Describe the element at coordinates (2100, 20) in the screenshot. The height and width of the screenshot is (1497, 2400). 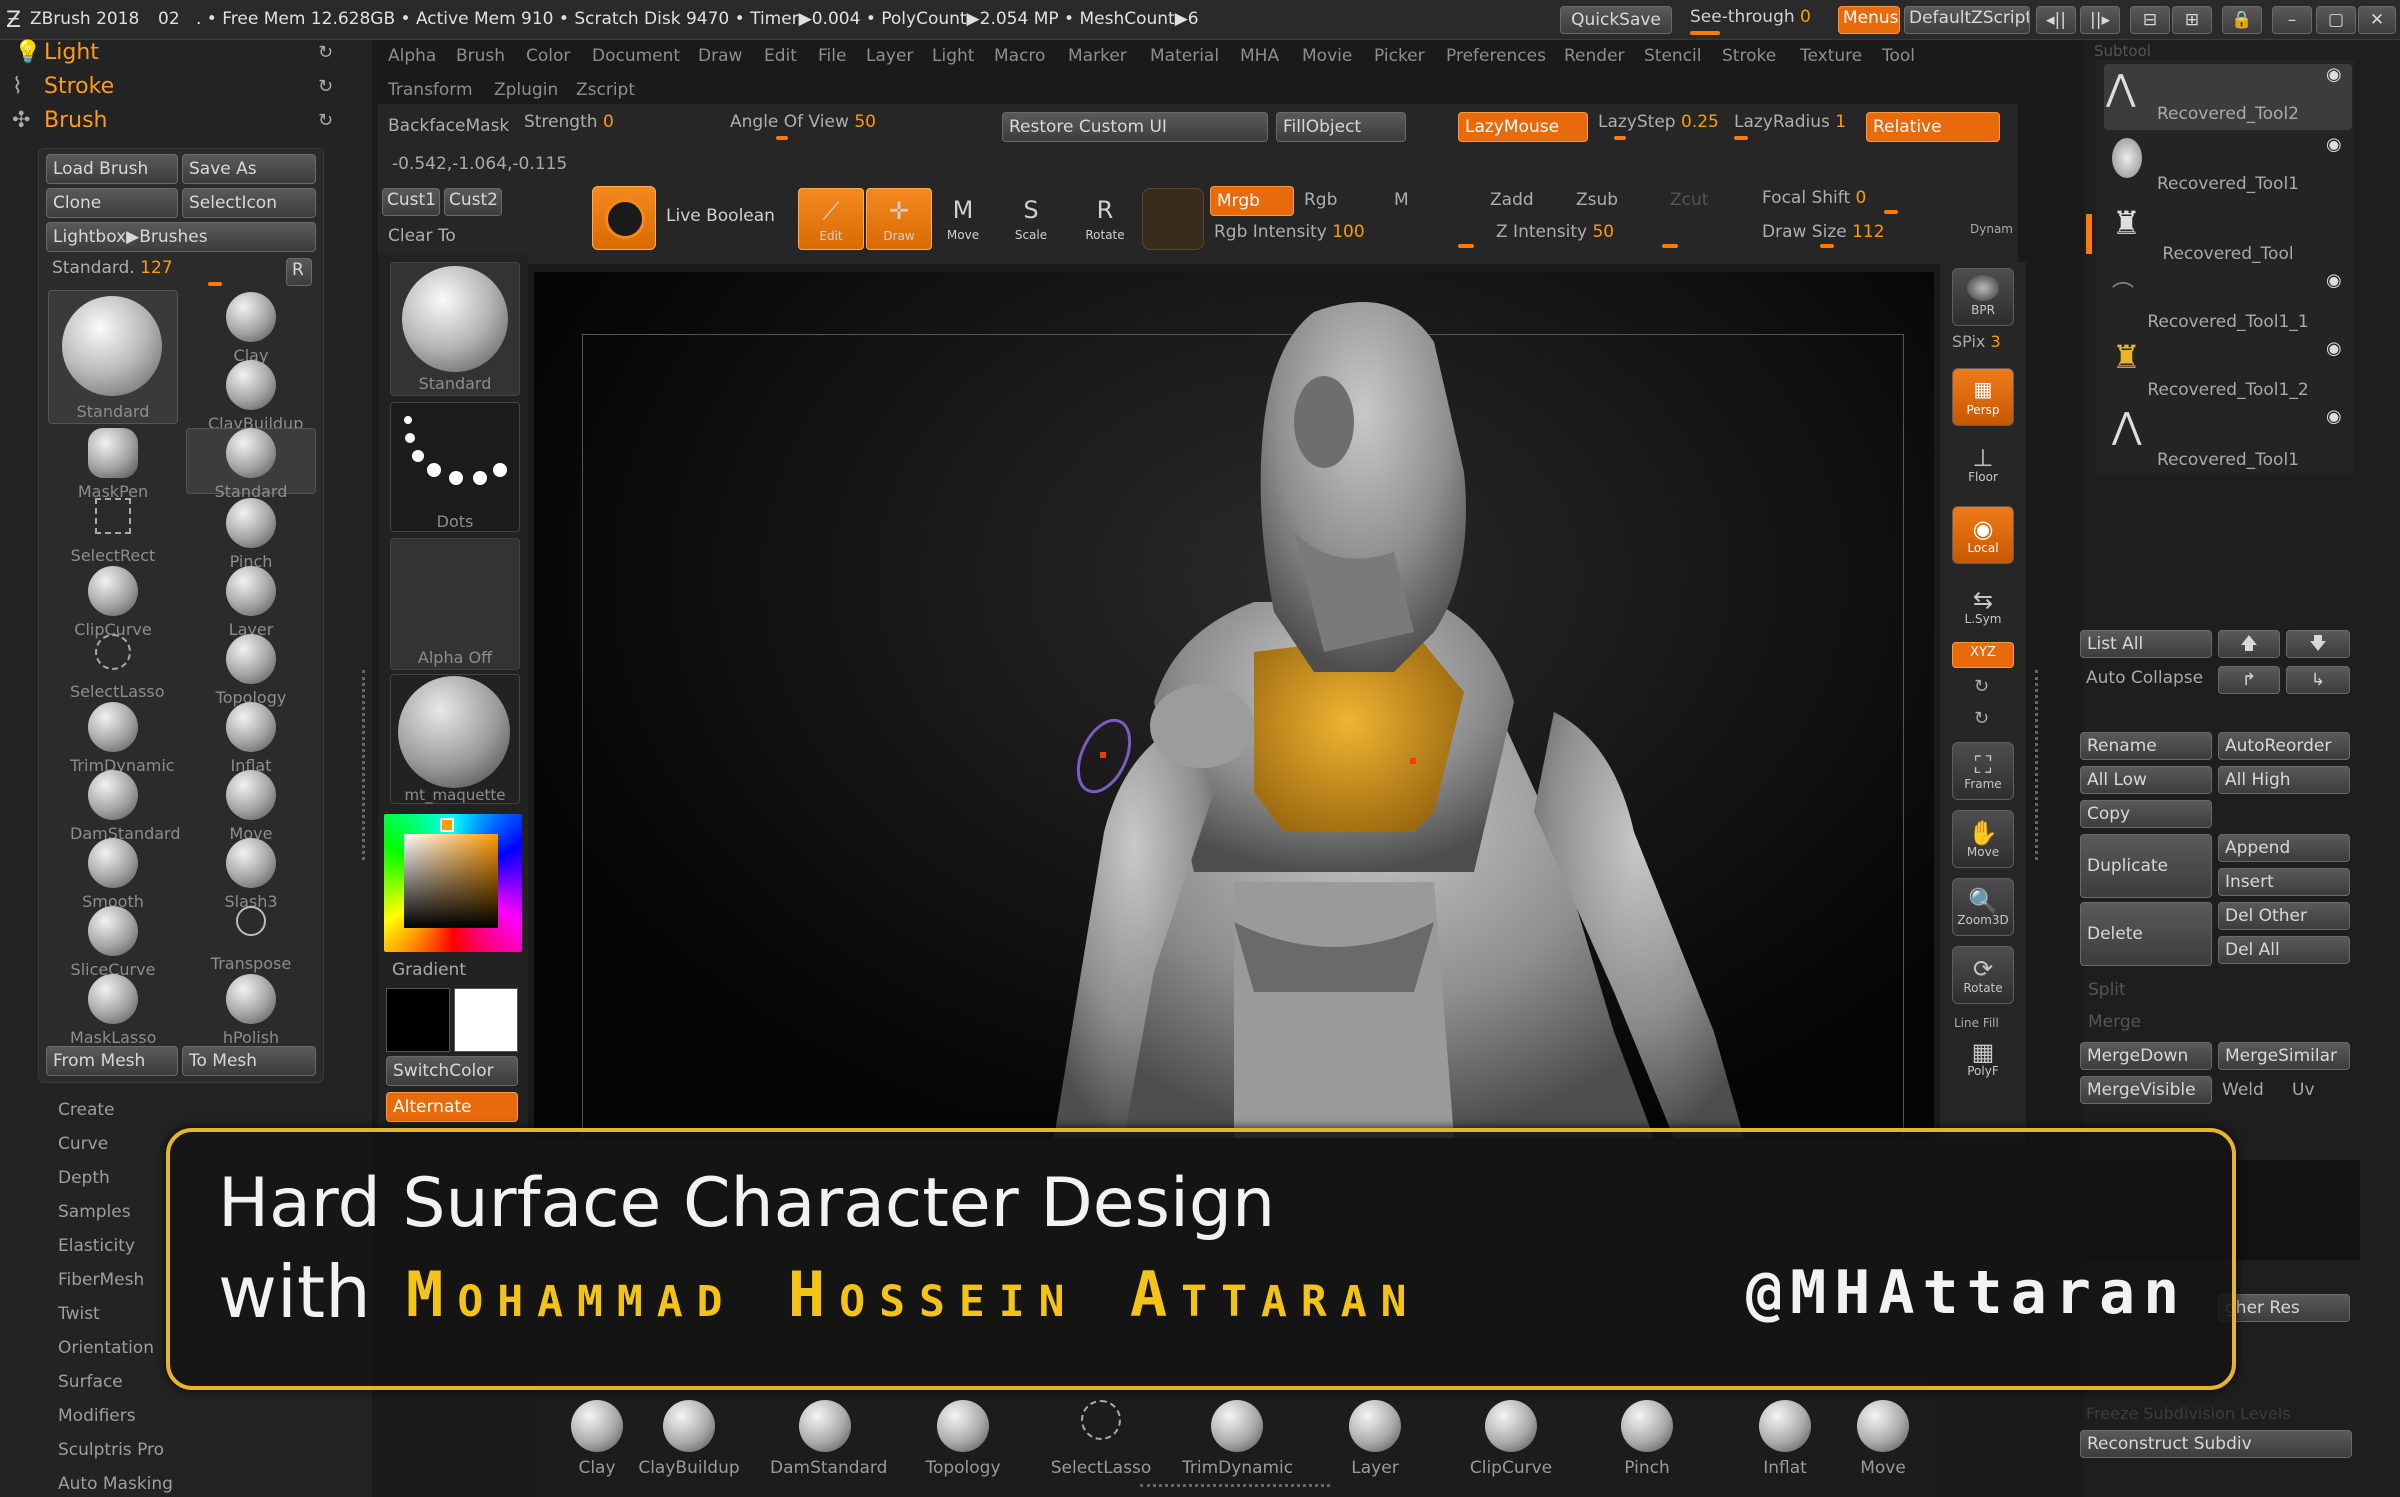
I see `tray-right-icon: ||▸` at that location.